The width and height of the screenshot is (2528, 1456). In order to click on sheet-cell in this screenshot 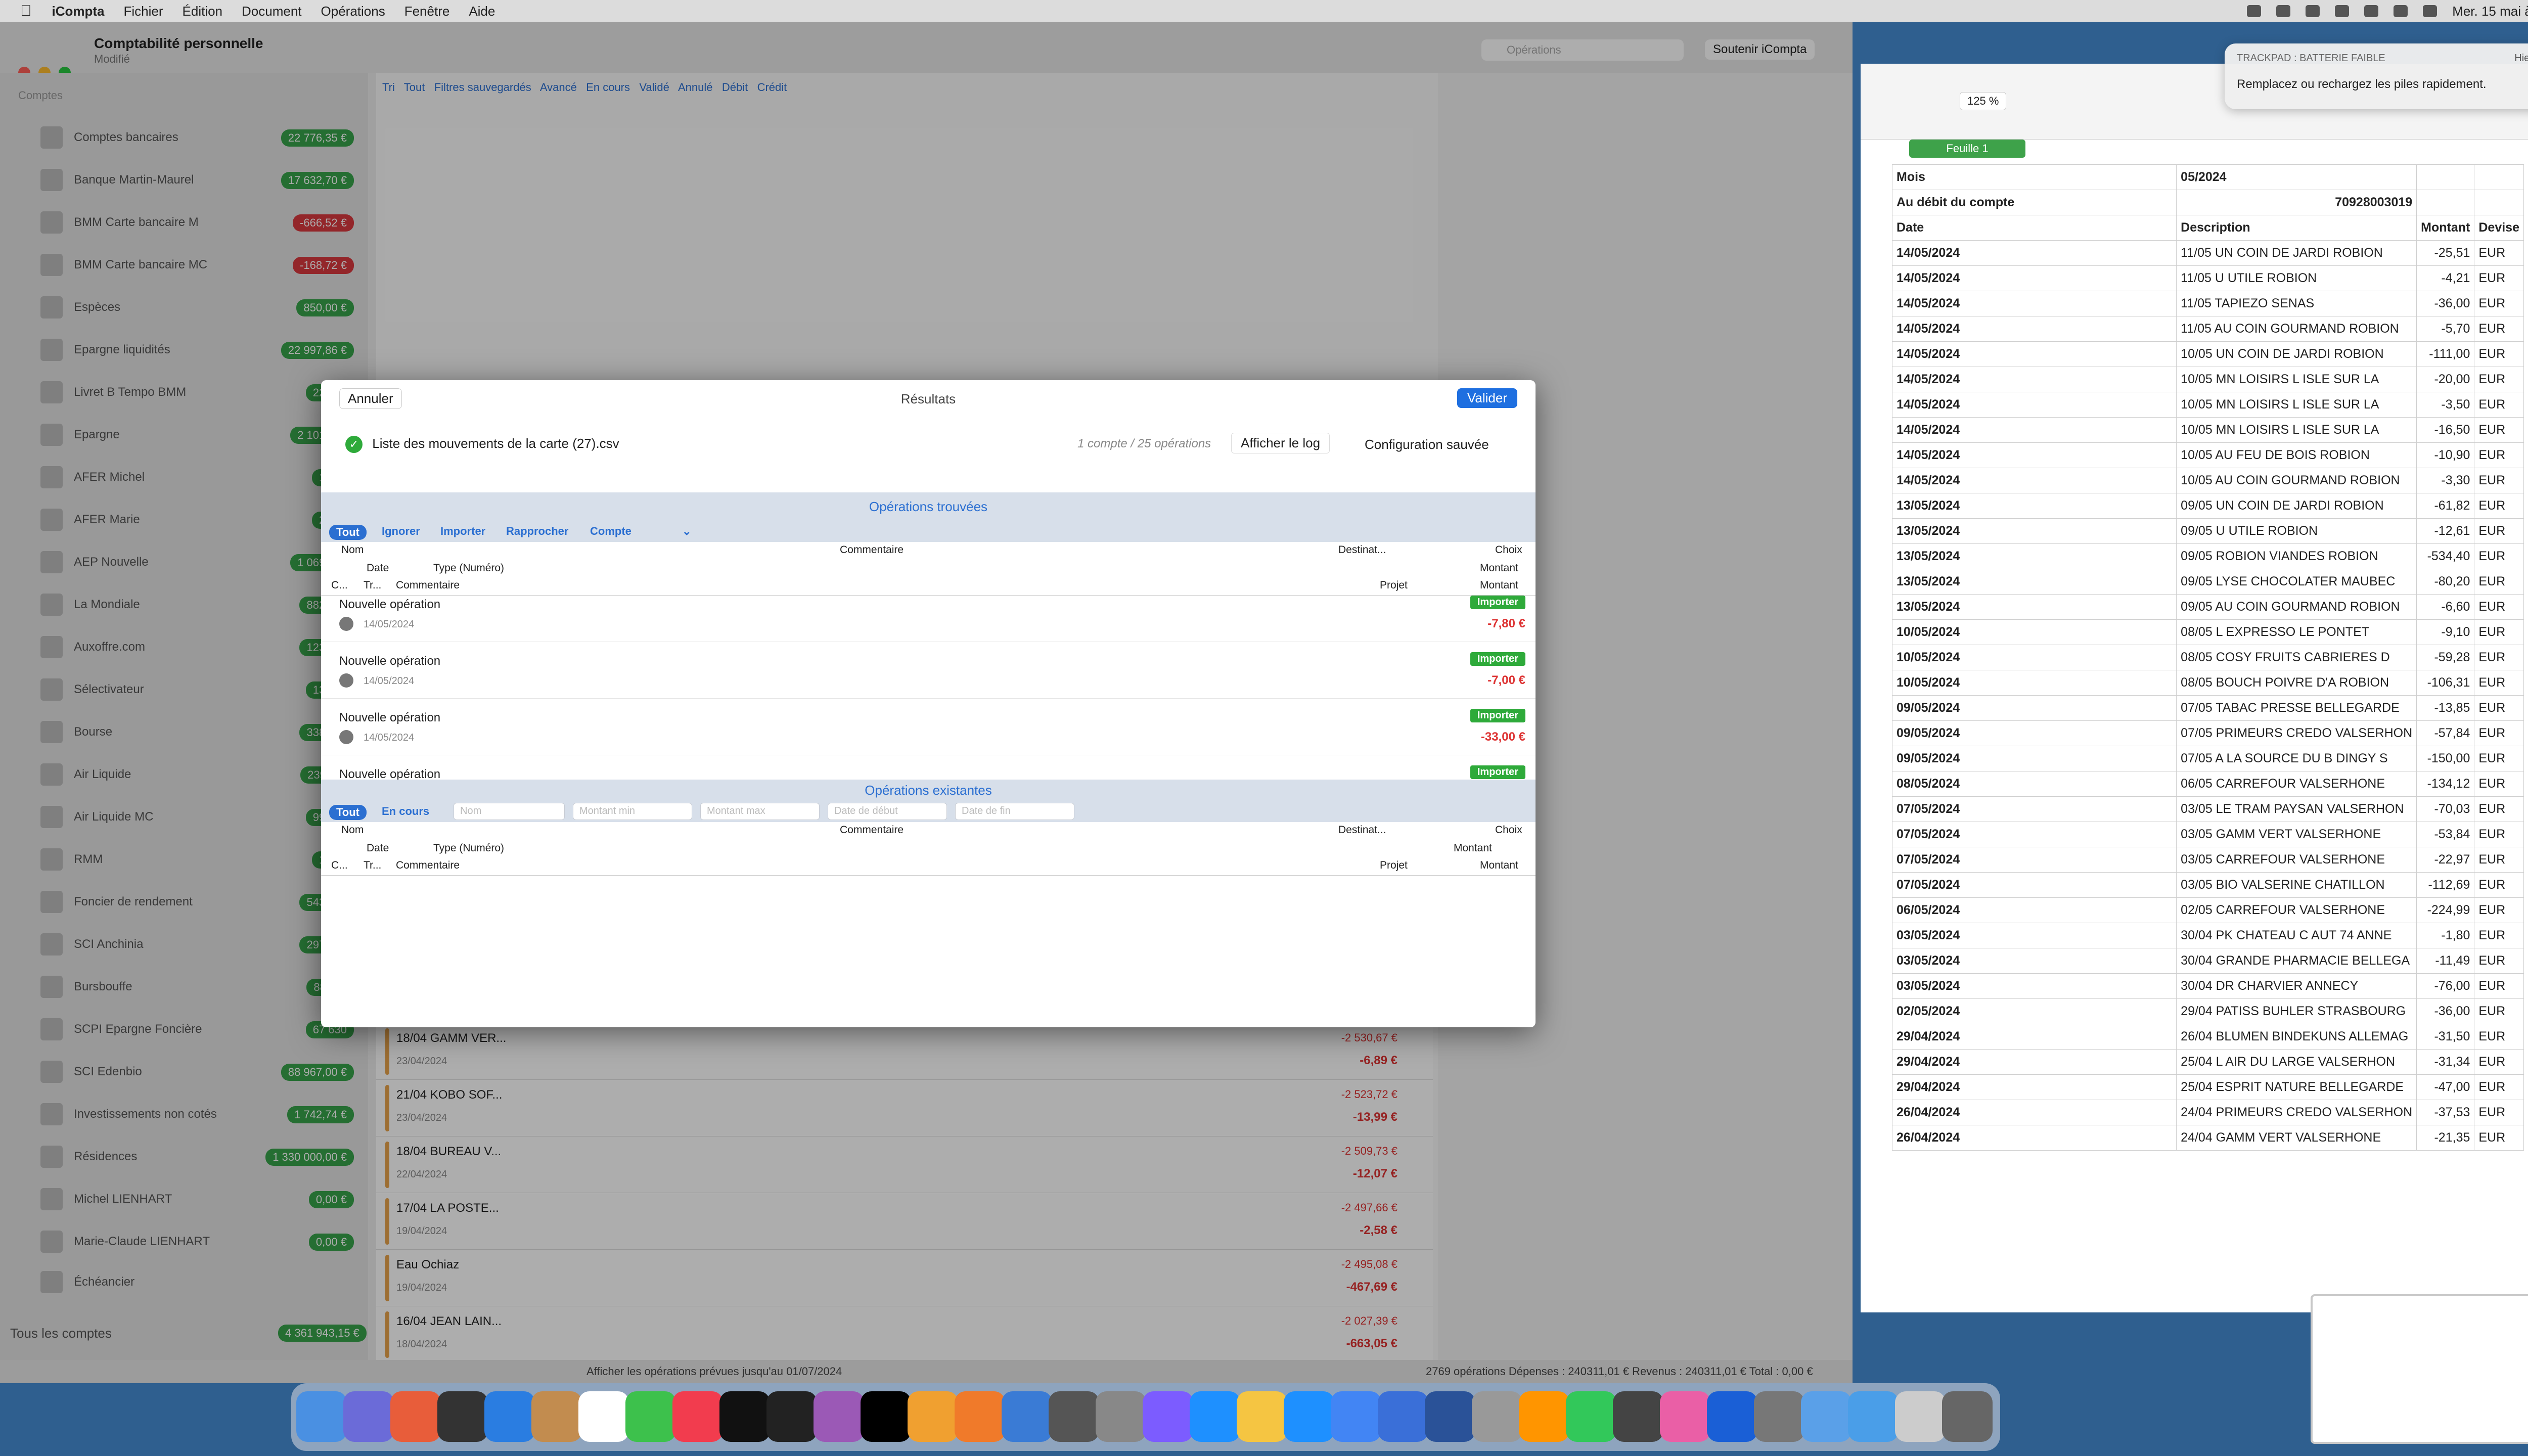, I will do `click(2499, 177)`.